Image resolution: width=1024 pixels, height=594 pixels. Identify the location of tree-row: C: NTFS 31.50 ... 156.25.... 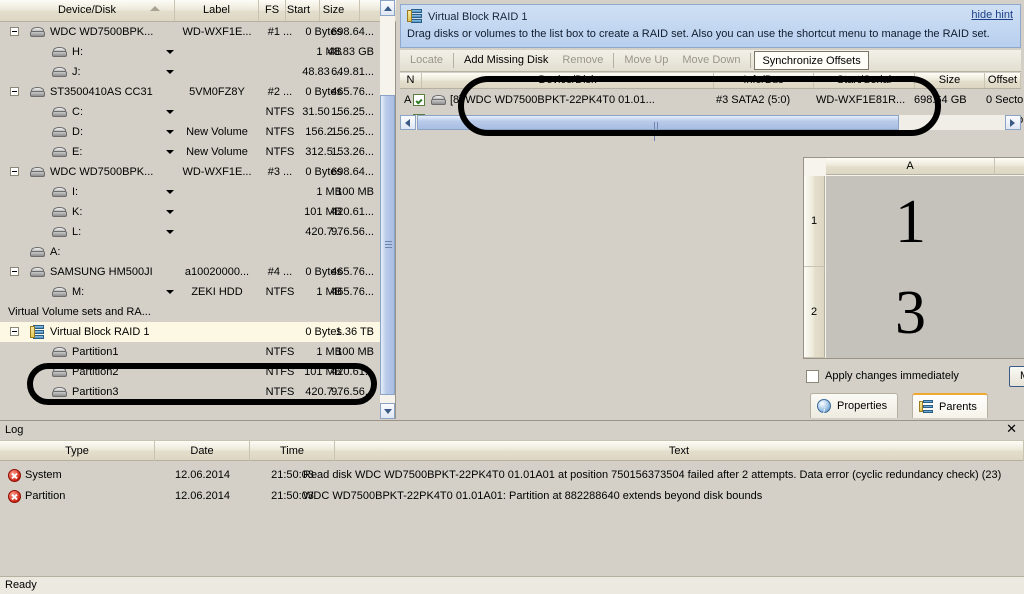
(190, 112).